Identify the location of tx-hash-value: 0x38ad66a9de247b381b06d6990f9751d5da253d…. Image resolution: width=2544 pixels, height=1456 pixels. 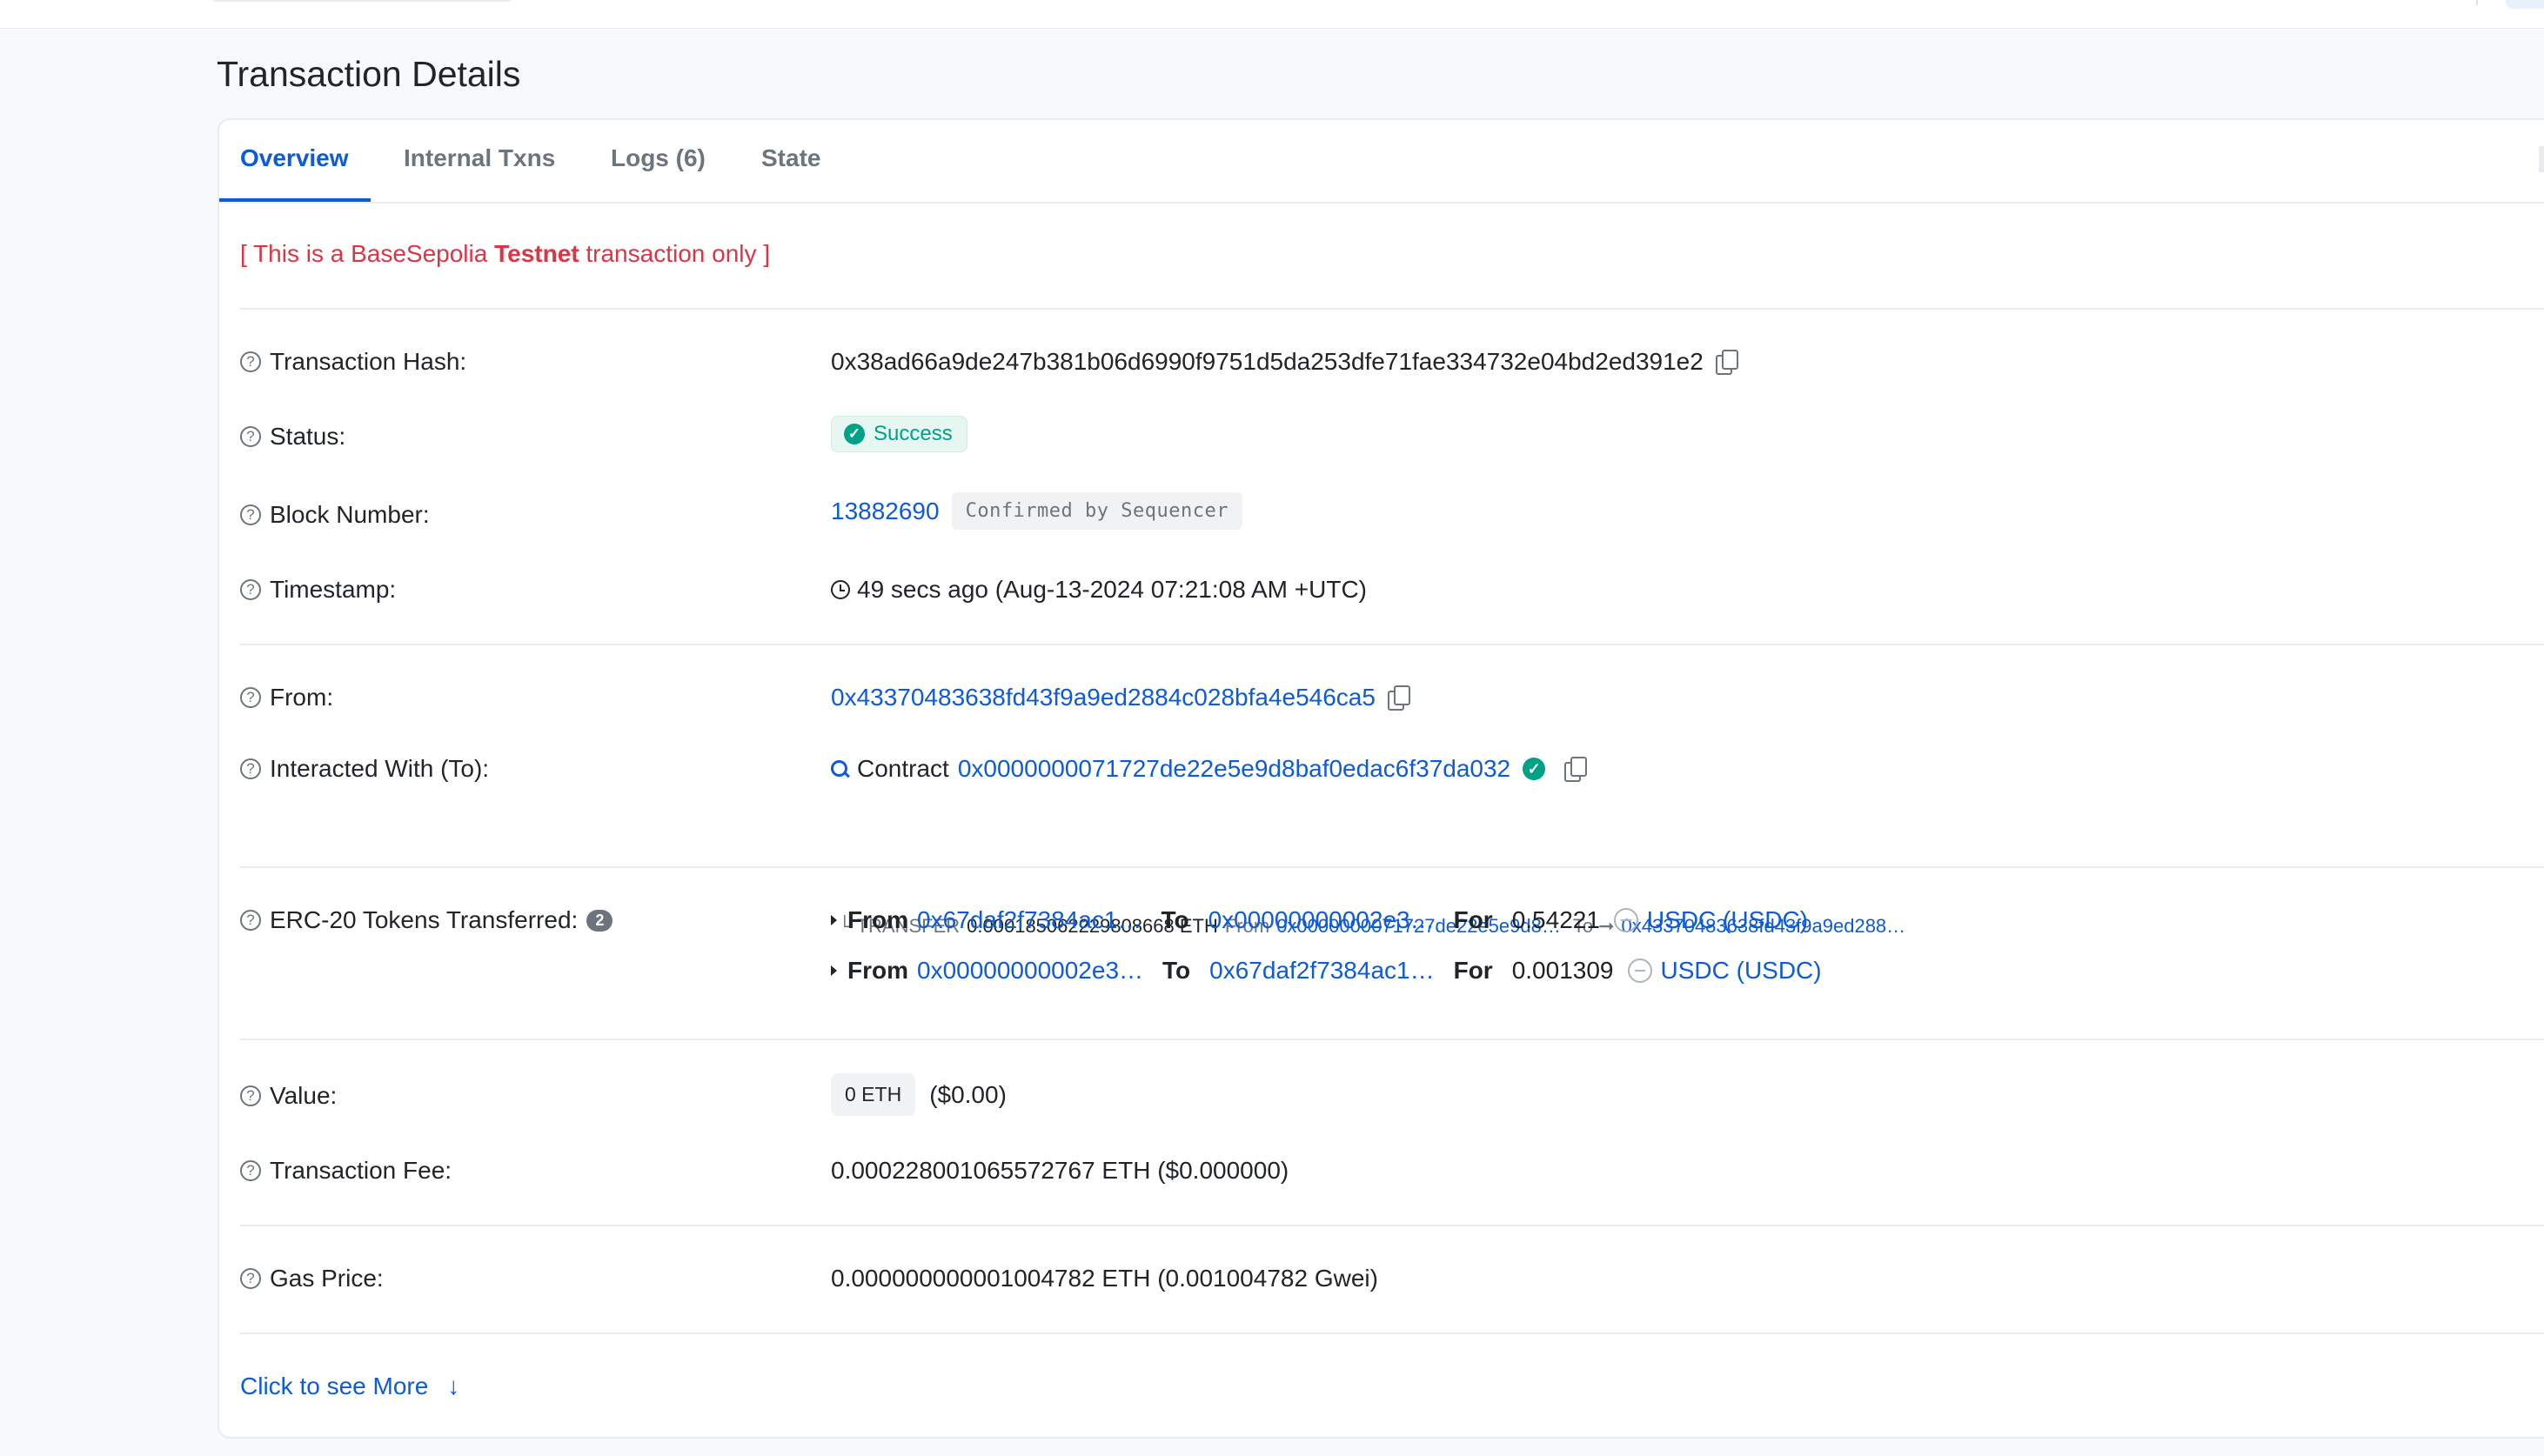
(1267, 361).